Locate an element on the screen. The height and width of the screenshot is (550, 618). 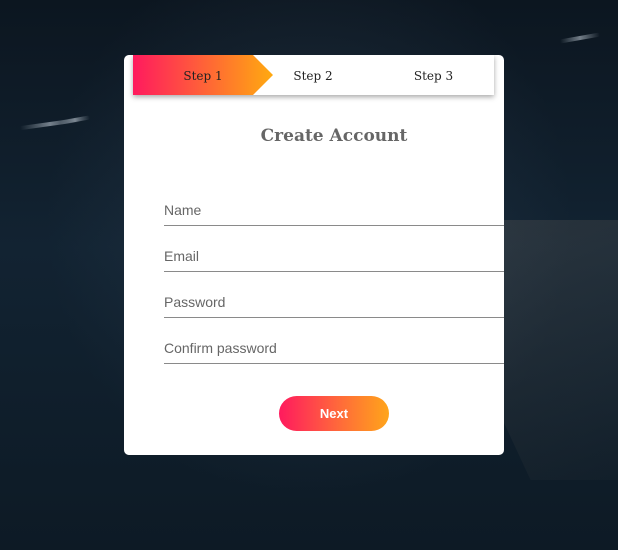
step-3-tab: Step 3 is located at coordinates (433, 75).